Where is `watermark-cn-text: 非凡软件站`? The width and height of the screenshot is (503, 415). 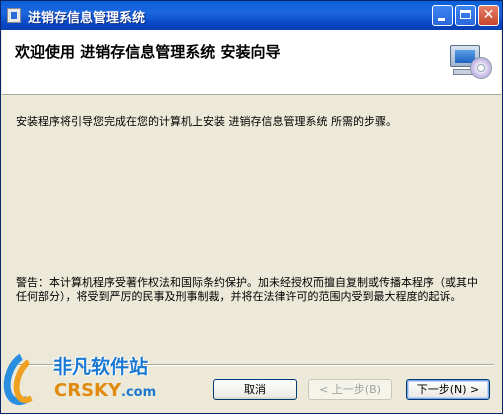 watermark-cn-text: 非凡软件站 is located at coordinates (101, 367).